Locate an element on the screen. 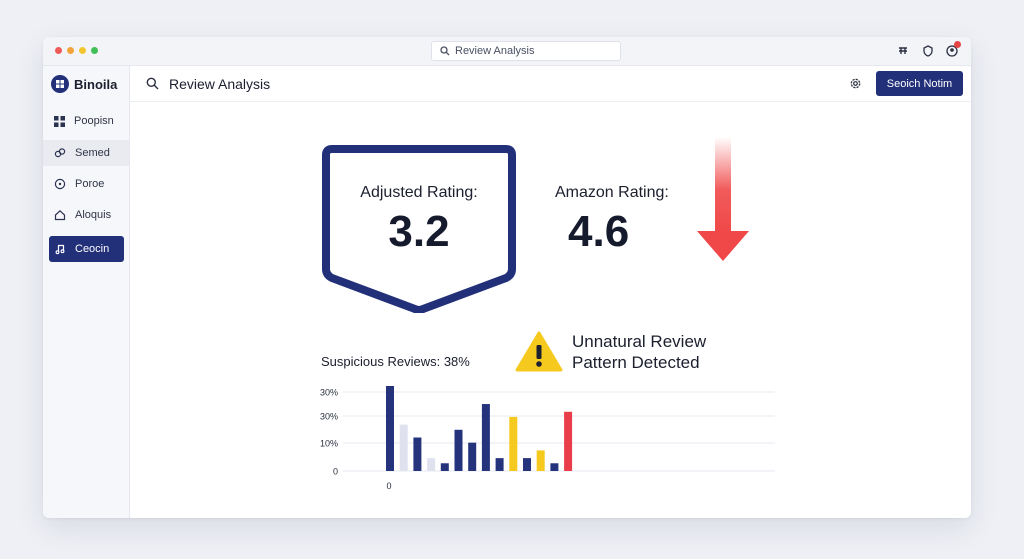 The width and height of the screenshot is (1024, 559). sidebar-item-poroe: Poroe is located at coordinates (86, 184).